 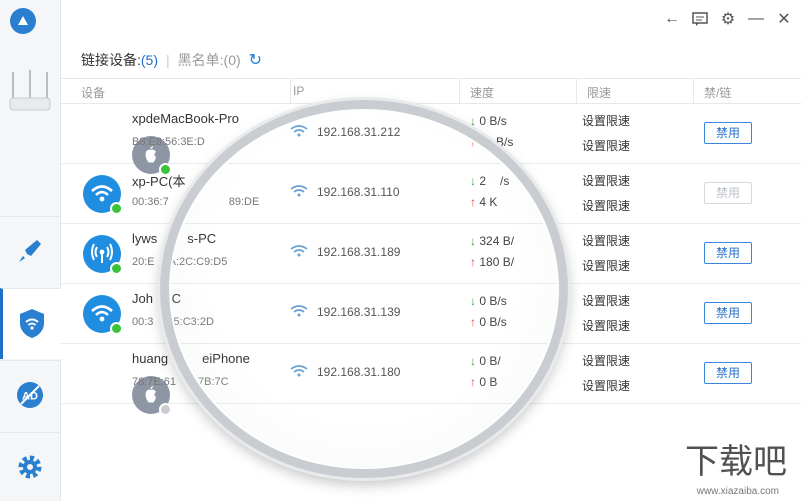 I want to click on sidebar: AD, so click(x=30, y=250).